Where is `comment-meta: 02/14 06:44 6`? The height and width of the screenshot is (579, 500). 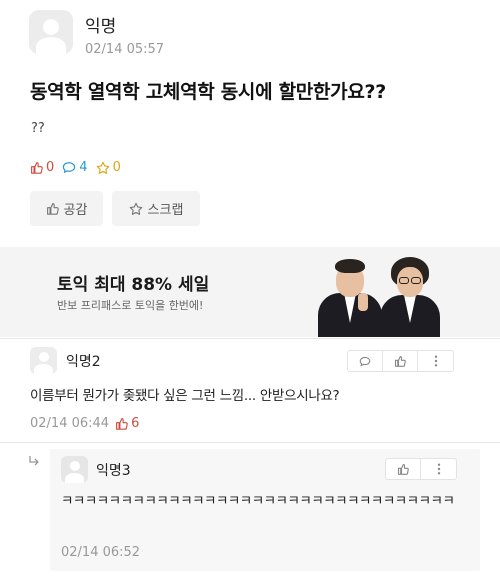
comment-meta: 02/14 06:44 6 is located at coordinates (84, 423).